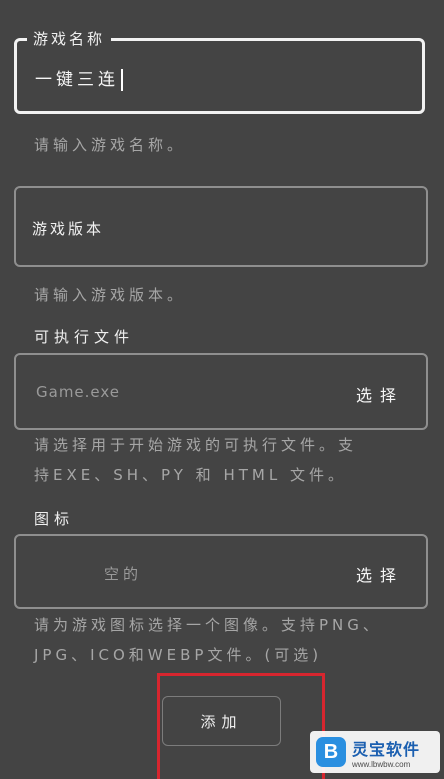 This screenshot has height=779, width=444. What do you see at coordinates (221, 226) in the screenshot?
I see `game-version-field: 游戏版本` at bounding box center [221, 226].